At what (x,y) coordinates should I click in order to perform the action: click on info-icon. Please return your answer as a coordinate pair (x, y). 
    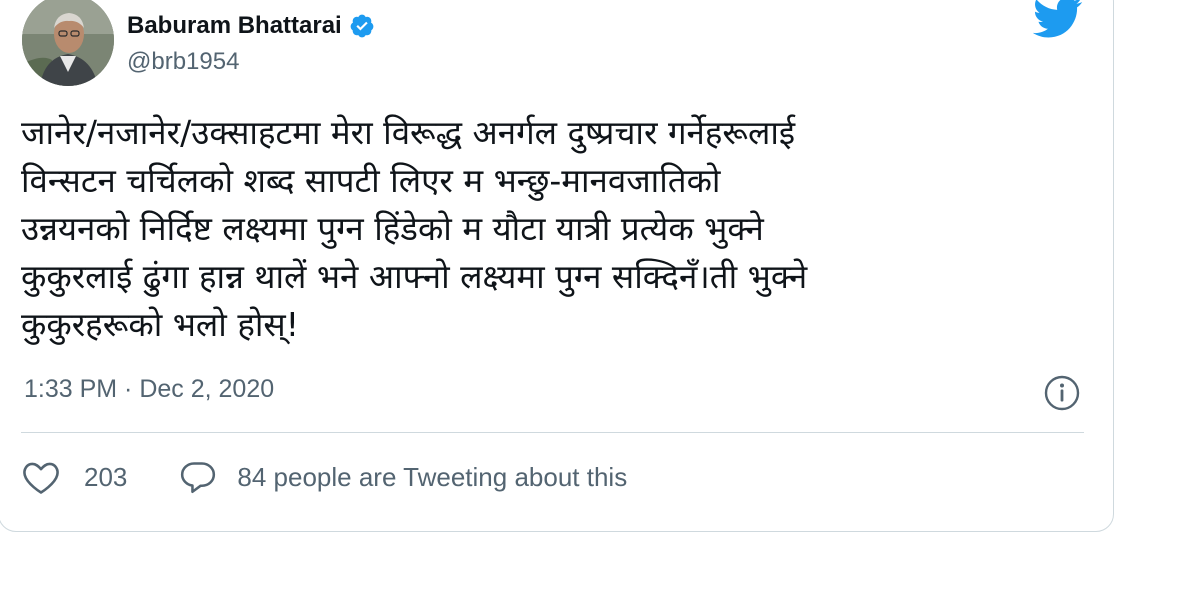
    Looking at the image, I should click on (1062, 393).